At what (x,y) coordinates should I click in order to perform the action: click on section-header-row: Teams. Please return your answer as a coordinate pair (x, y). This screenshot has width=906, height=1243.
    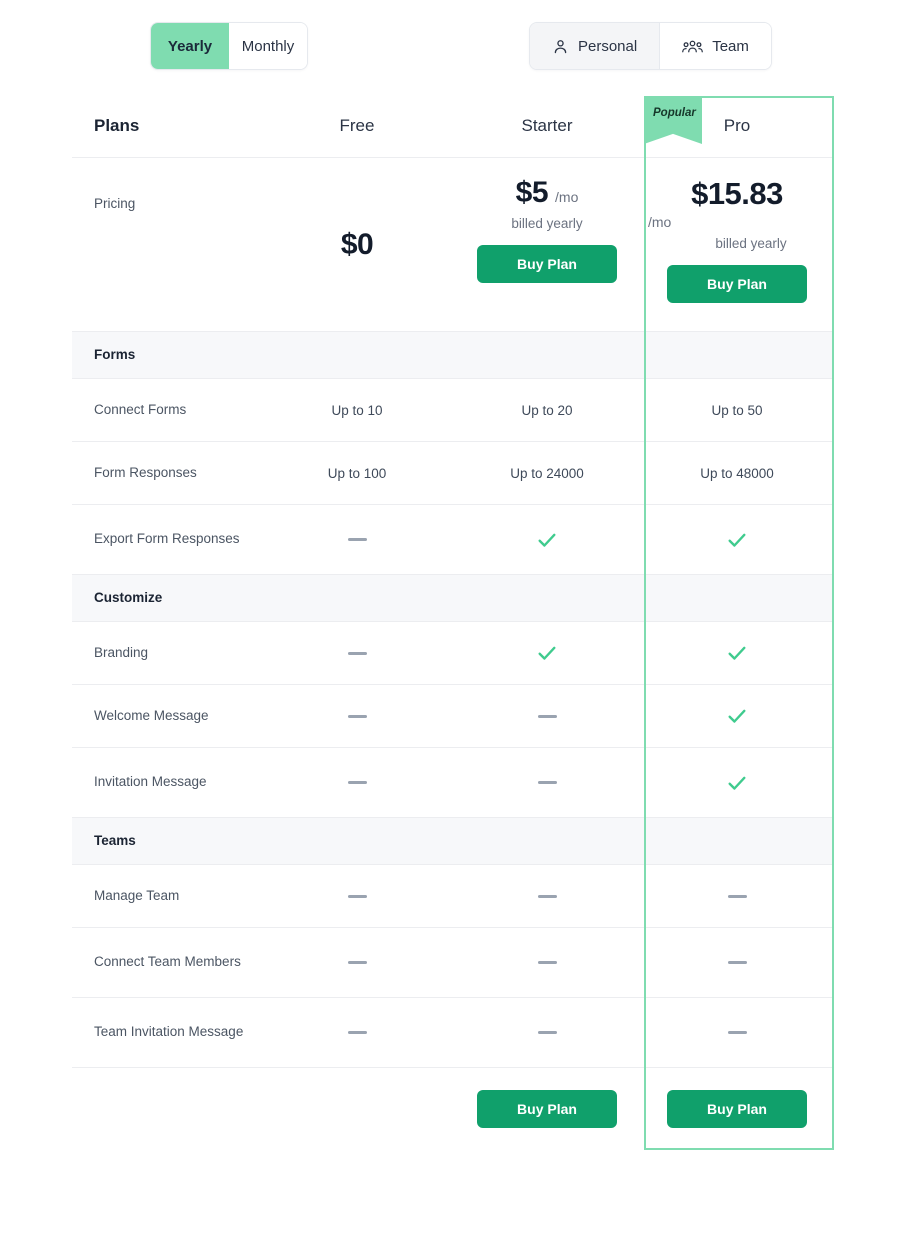
    Looking at the image, I should click on (453, 841).